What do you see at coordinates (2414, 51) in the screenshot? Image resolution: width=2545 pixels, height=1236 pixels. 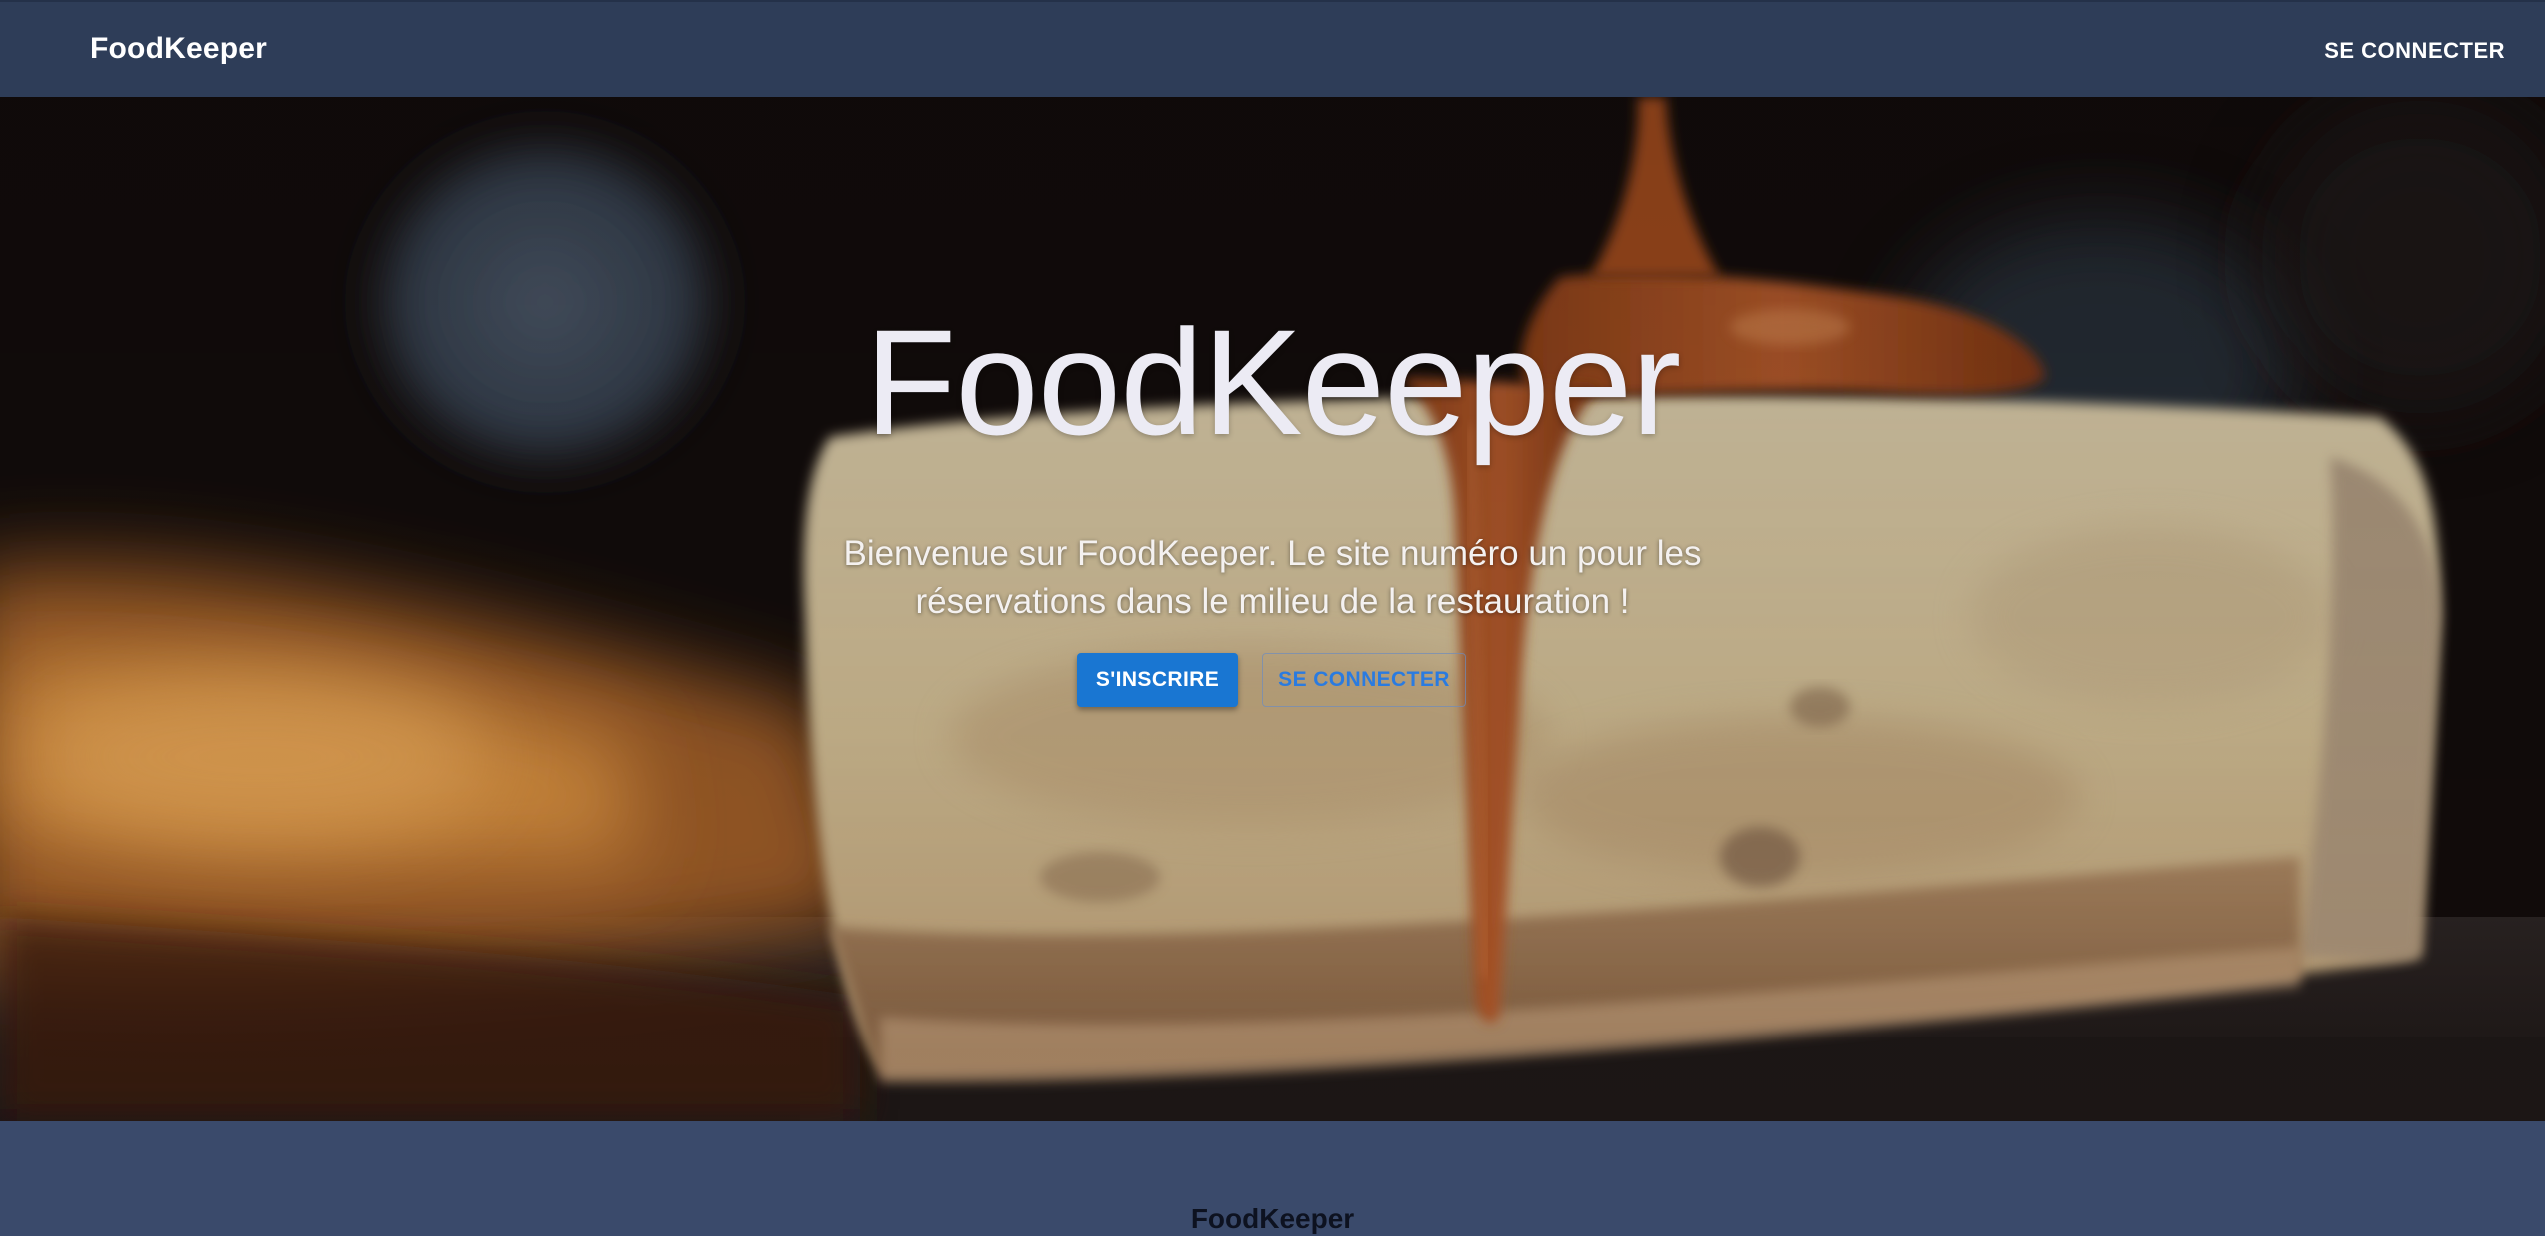 I see `navbar-login-button: SE CONNECTER` at bounding box center [2414, 51].